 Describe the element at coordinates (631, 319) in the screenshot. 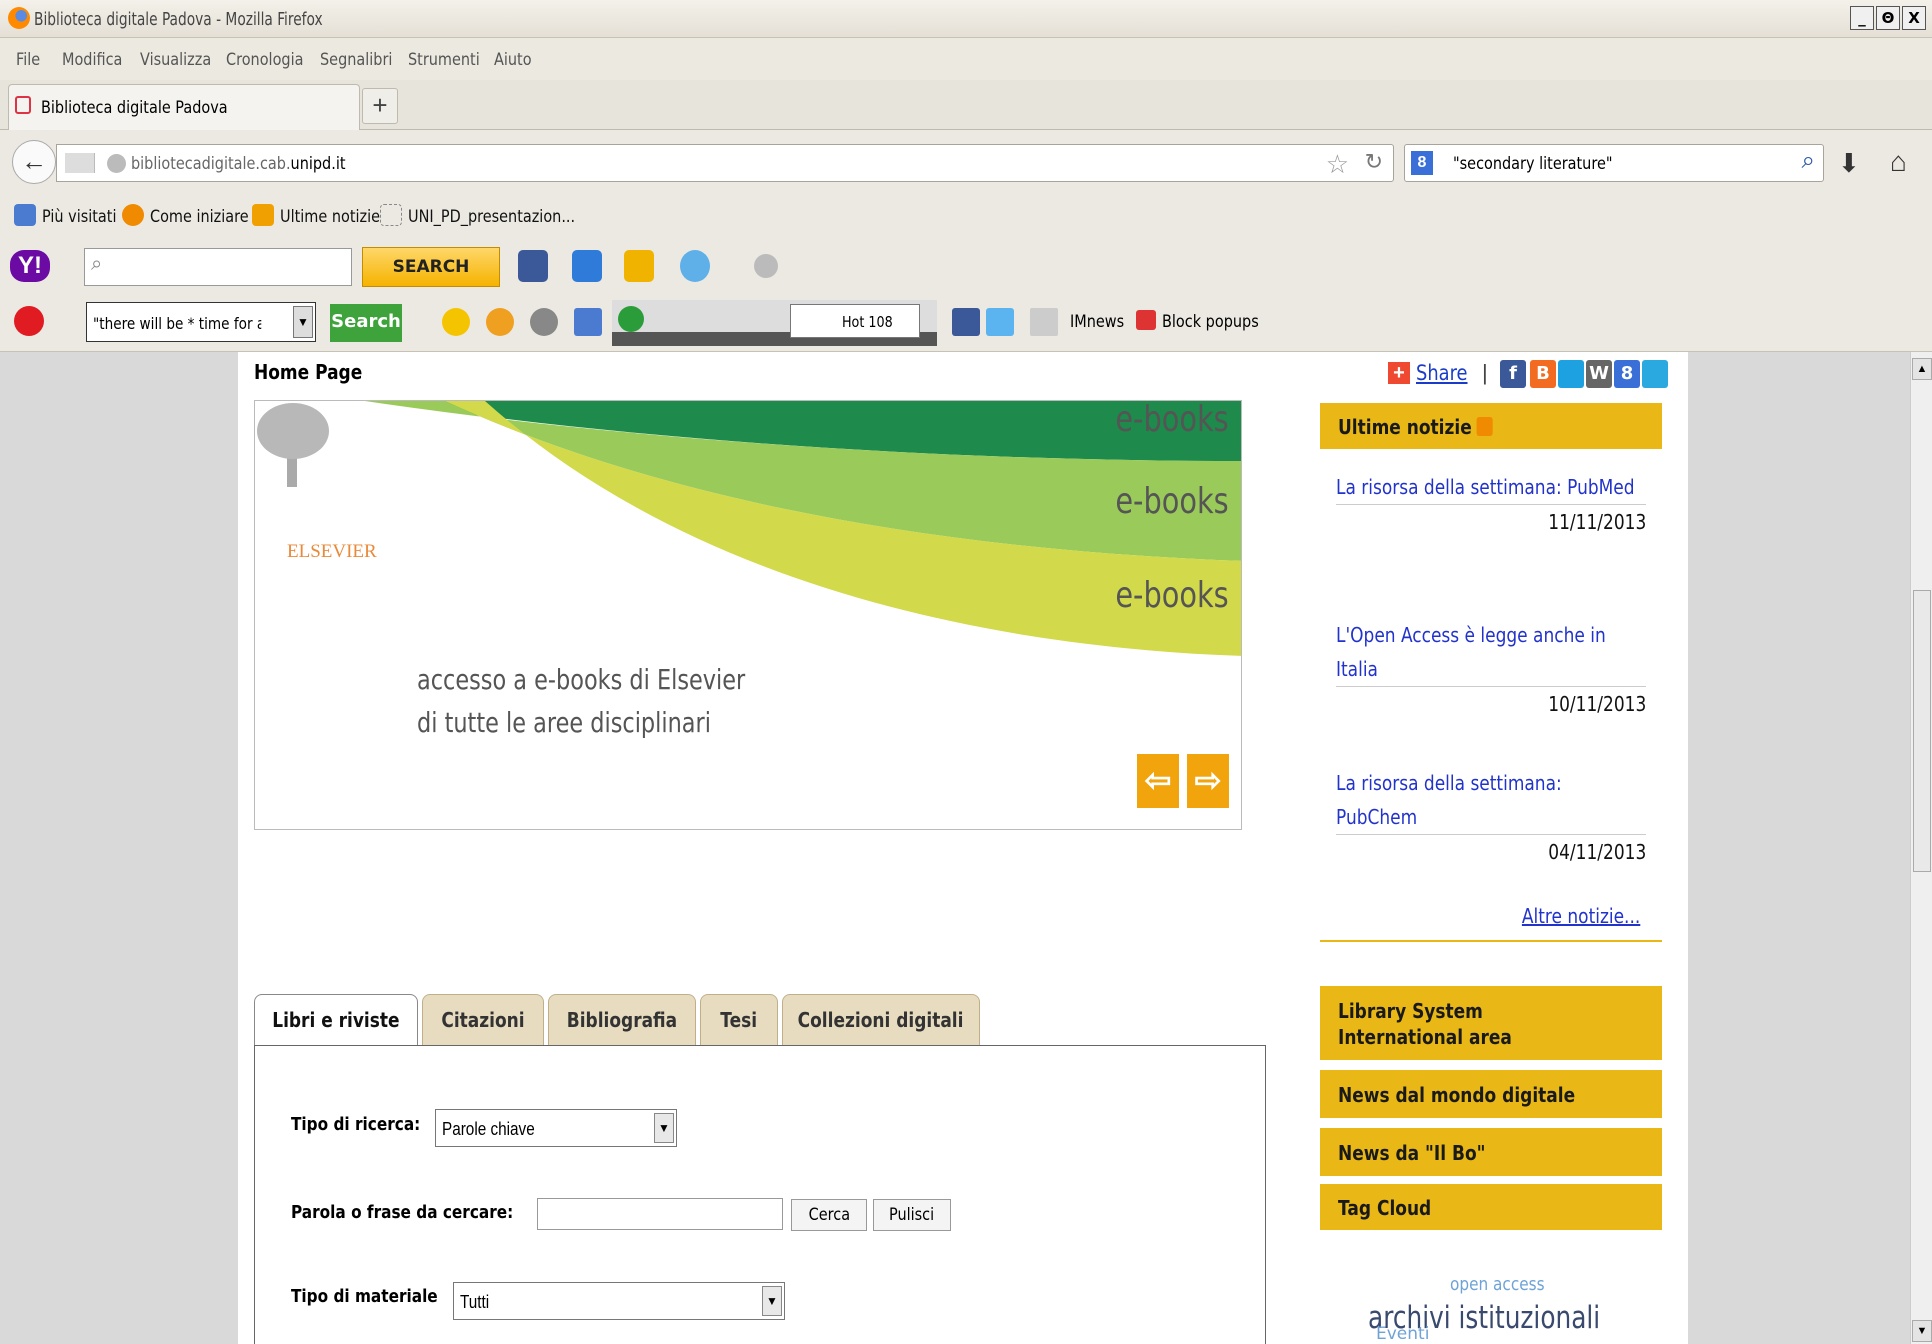

I see `play-icon` at that location.